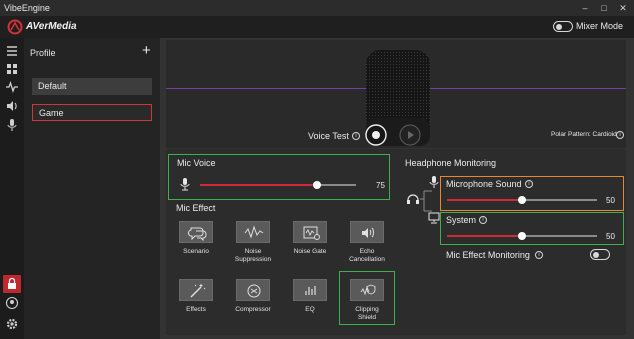 The width and height of the screenshot is (634, 339). I want to click on mic-voice-label: Mic Voice, so click(196, 163).